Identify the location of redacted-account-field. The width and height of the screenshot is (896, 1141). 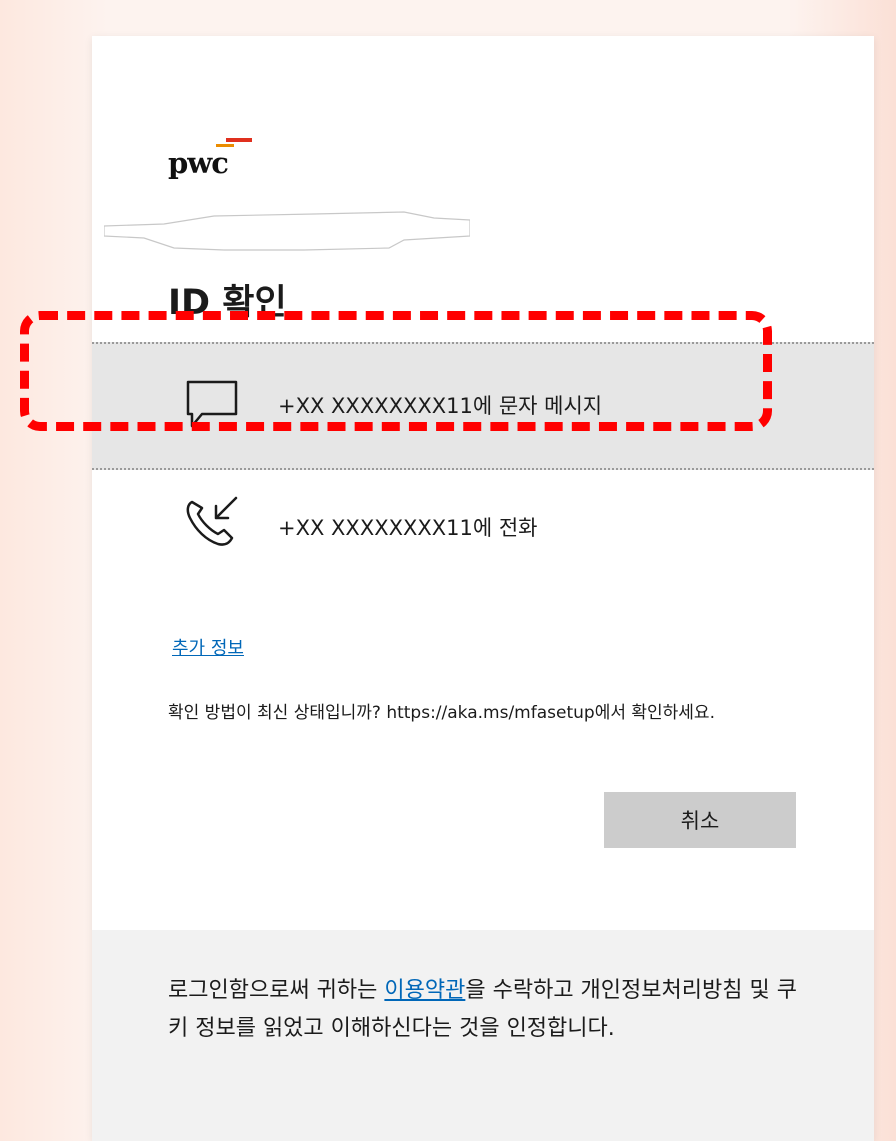
(287, 231).